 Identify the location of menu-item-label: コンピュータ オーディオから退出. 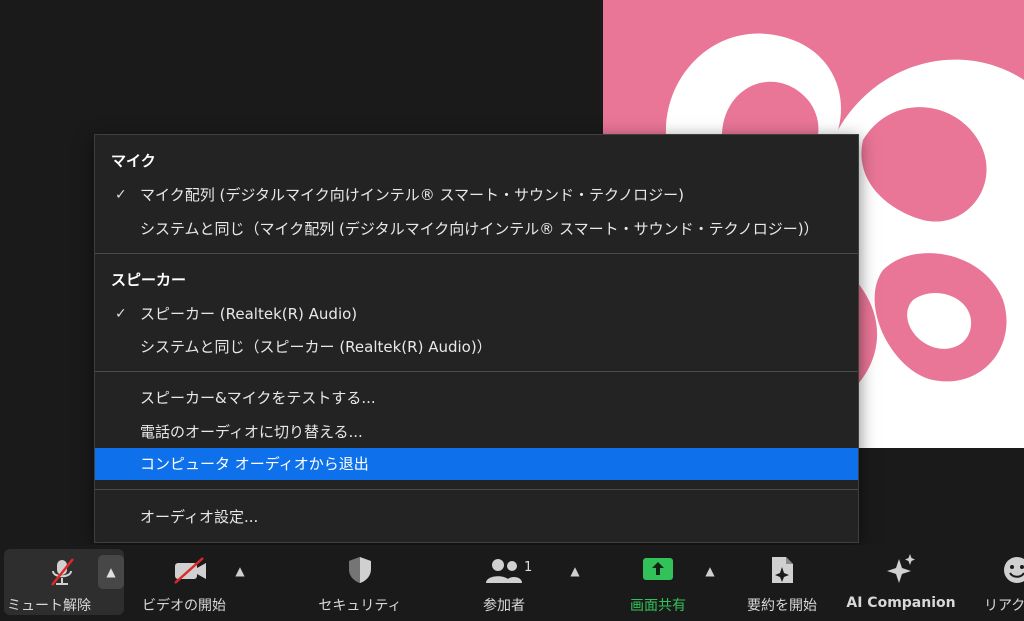
(254, 464).